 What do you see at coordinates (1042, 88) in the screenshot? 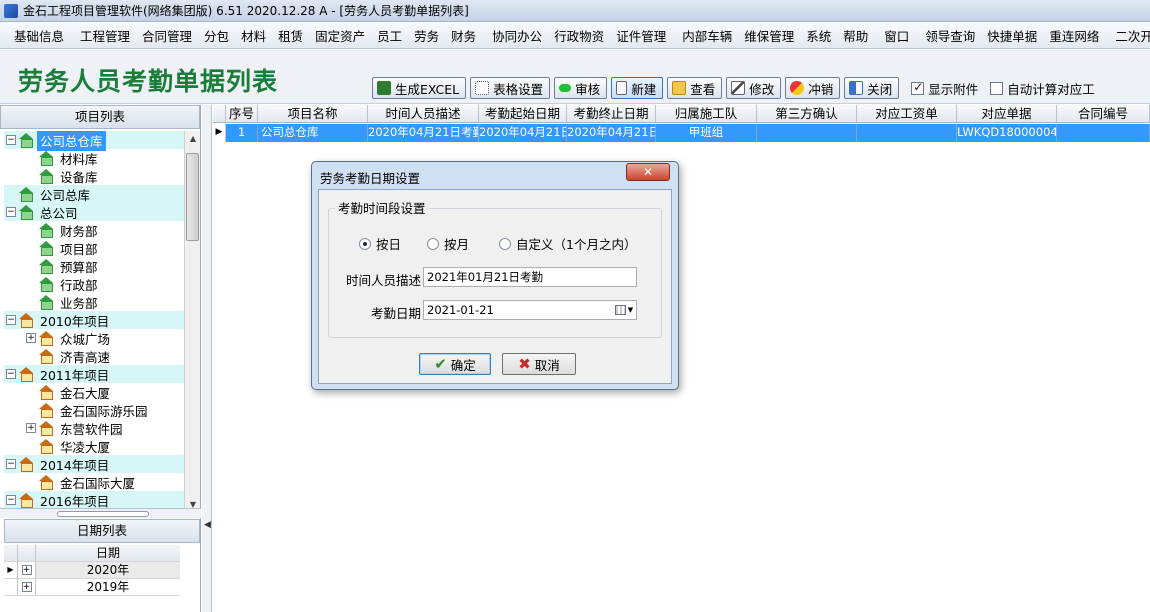
I see `auto-calc-checkbox: 自动计算对应工` at bounding box center [1042, 88].